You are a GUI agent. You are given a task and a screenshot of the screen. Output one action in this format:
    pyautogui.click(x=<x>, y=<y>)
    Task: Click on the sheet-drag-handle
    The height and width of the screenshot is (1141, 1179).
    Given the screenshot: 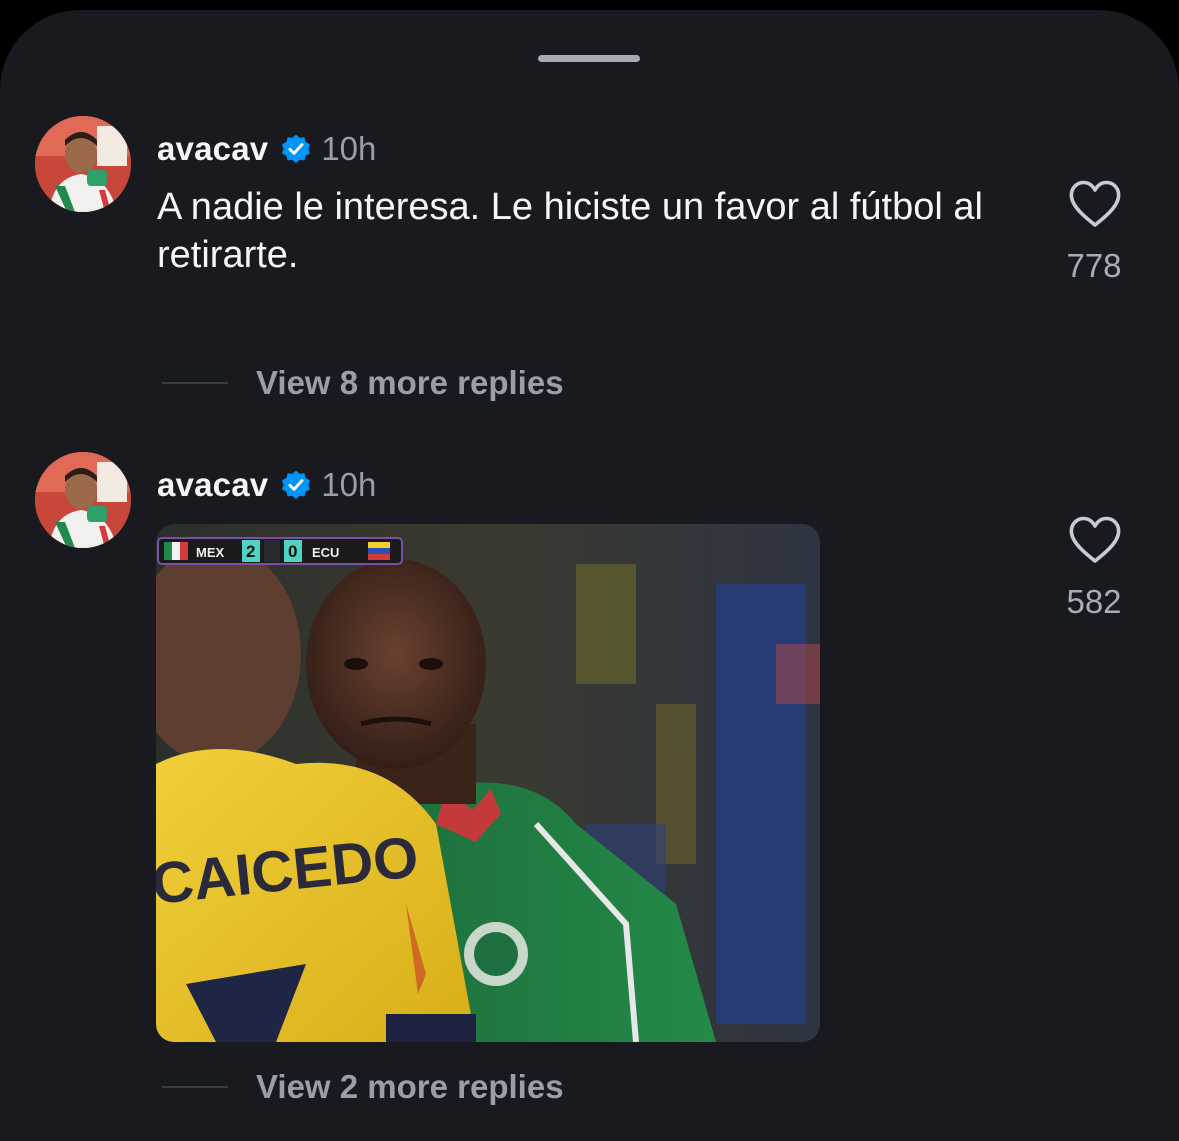 What is the action you would take?
    pyautogui.click(x=589, y=58)
    